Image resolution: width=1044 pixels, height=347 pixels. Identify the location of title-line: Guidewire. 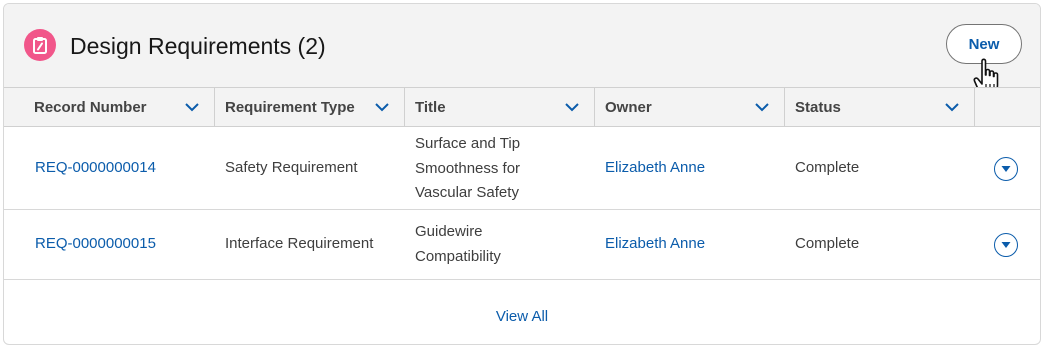
(449, 231).